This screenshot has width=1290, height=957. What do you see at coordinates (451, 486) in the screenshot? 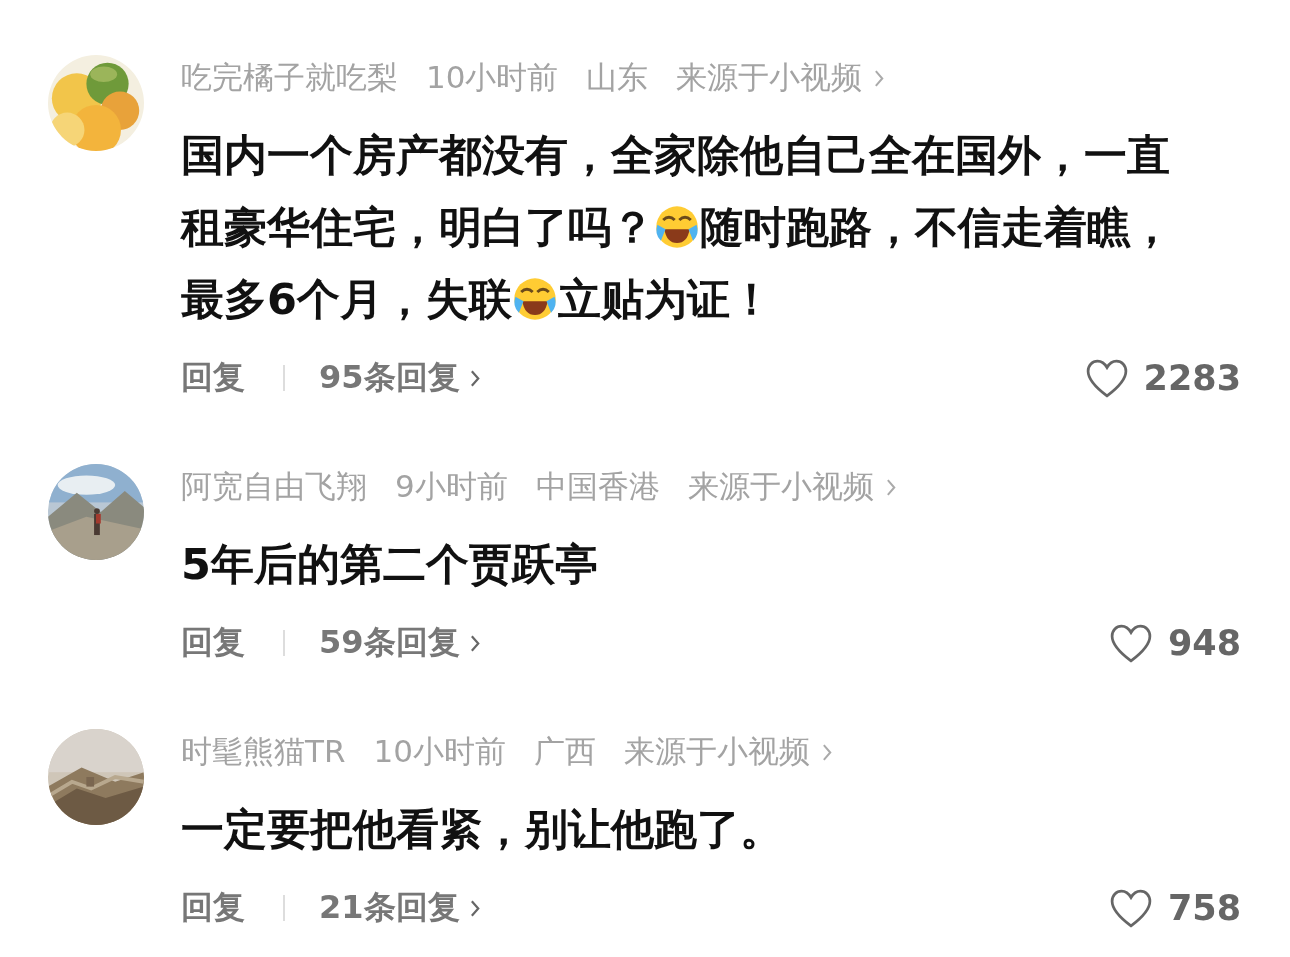
I see `comment-time: 9小时前` at bounding box center [451, 486].